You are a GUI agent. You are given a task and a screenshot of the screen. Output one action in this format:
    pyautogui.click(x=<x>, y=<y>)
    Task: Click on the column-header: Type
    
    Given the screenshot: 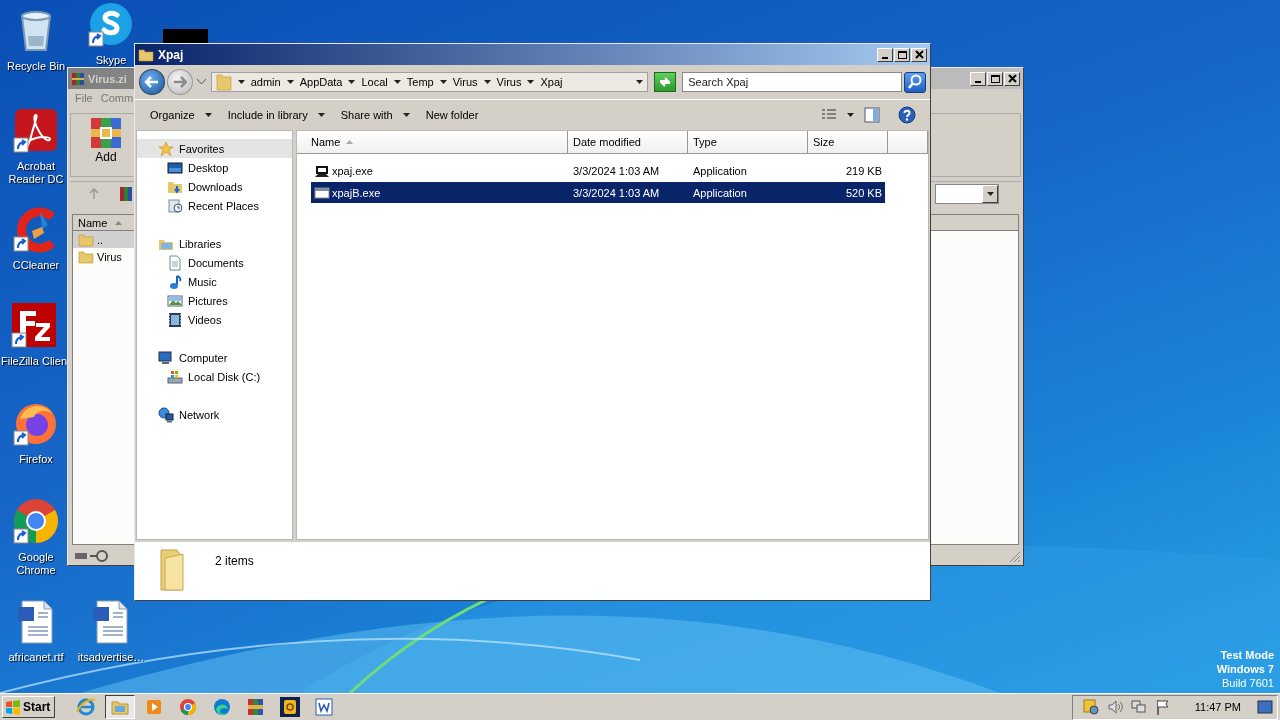 What is the action you would take?
    pyautogui.click(x=748, y=142)
    